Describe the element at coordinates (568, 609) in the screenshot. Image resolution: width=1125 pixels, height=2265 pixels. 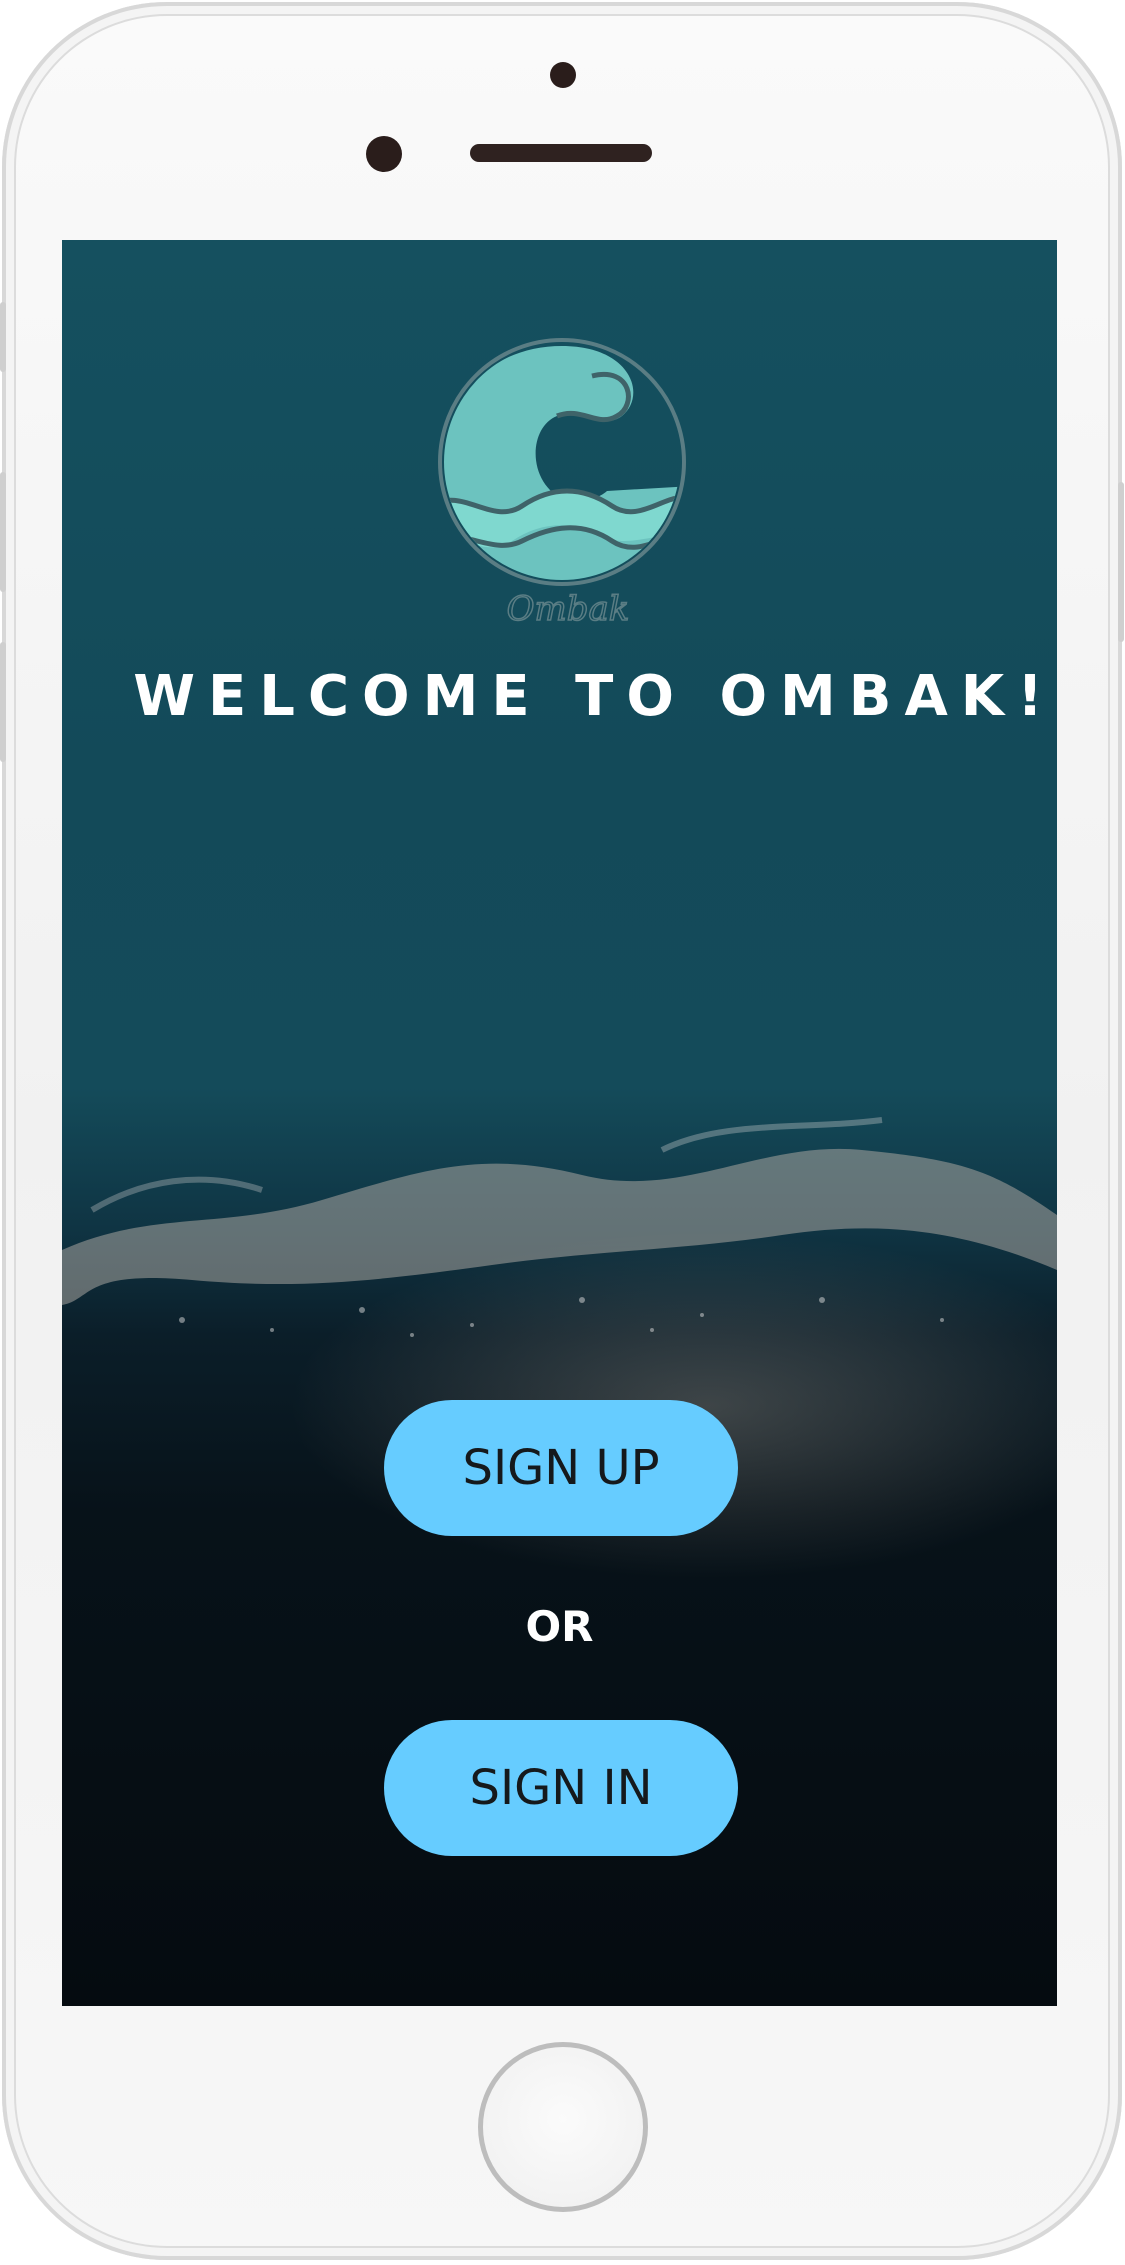
I see `logo-script-text: Ombak` at that location.